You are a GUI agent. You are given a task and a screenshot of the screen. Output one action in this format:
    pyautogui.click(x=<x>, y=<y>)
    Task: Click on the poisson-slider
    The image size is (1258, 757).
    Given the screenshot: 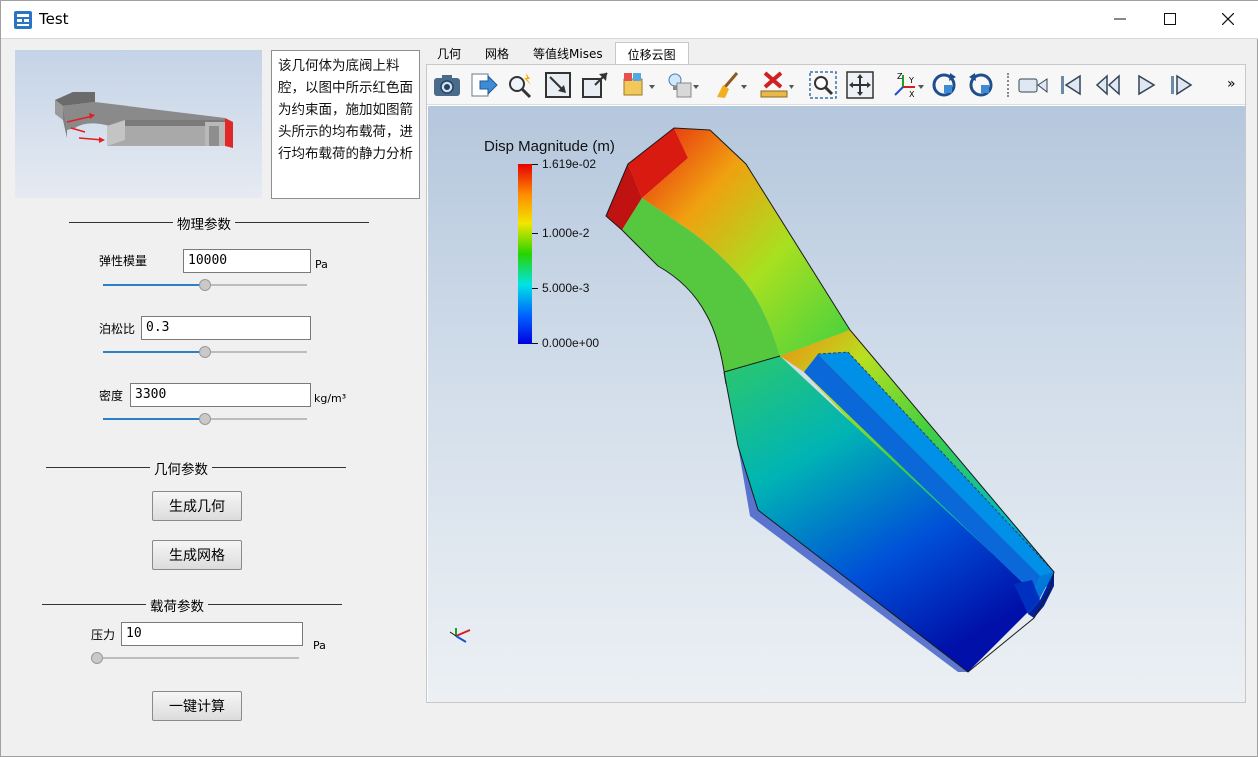 What is the action you would take?
    pyautogui.click(x=205, y=352)
    